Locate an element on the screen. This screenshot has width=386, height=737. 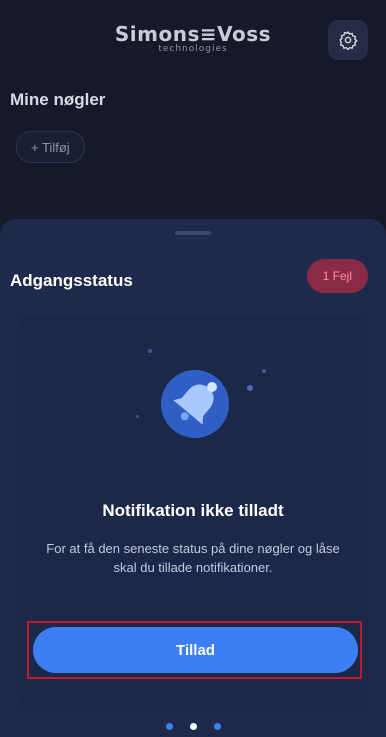
add-key-button: + Tilføj is located at coordinates (50, 147).